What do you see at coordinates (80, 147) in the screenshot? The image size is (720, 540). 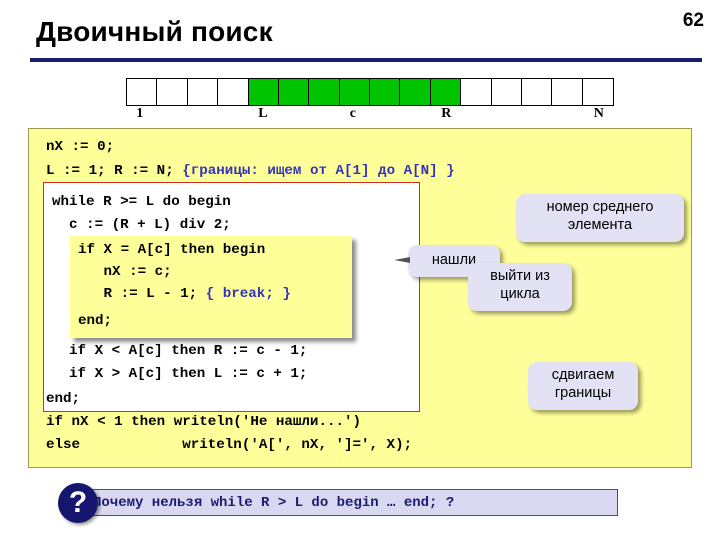 I see `code-line-nx-init: nX := 0;` at bounding box center [80, 147].